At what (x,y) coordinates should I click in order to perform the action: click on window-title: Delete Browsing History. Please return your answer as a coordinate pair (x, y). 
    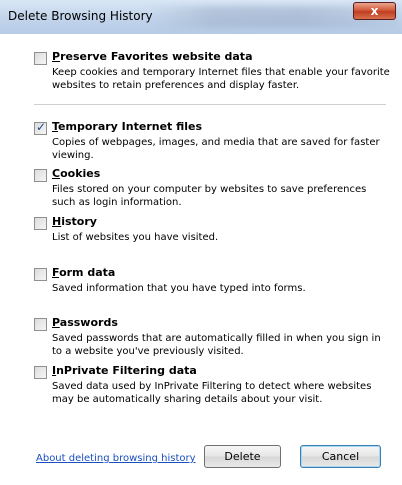
    Looking at the image, I should click on (80, 16).